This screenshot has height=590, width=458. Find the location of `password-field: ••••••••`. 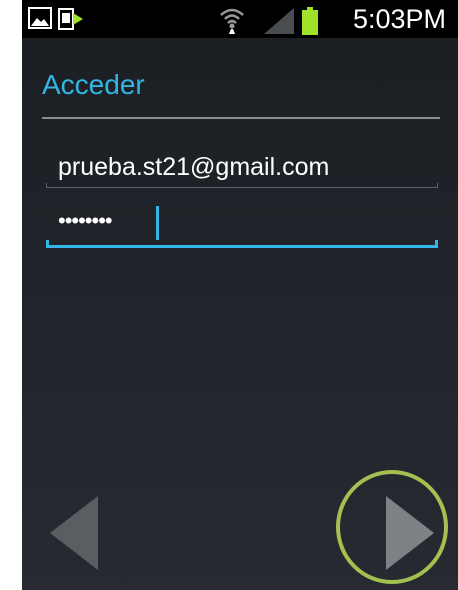

password-field: •••••••• is located at coordinates (242, 224).